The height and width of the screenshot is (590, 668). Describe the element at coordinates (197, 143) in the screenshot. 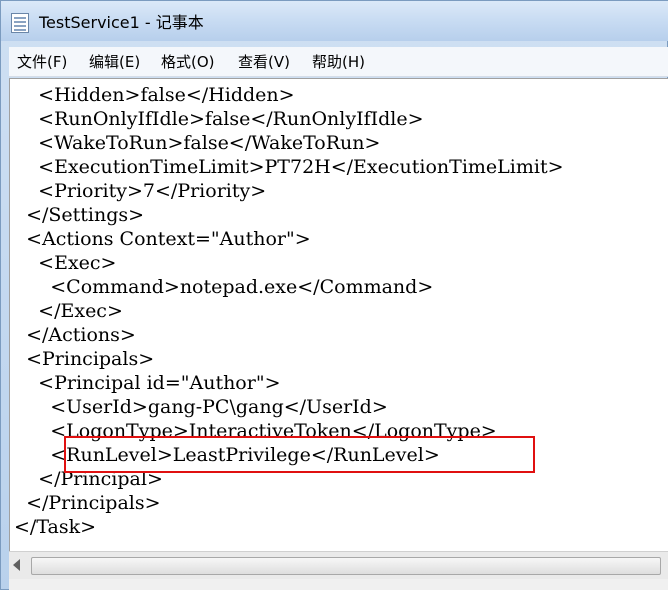

I see `text-line: <WakeToRun>false</WakeToRun>` at that location.